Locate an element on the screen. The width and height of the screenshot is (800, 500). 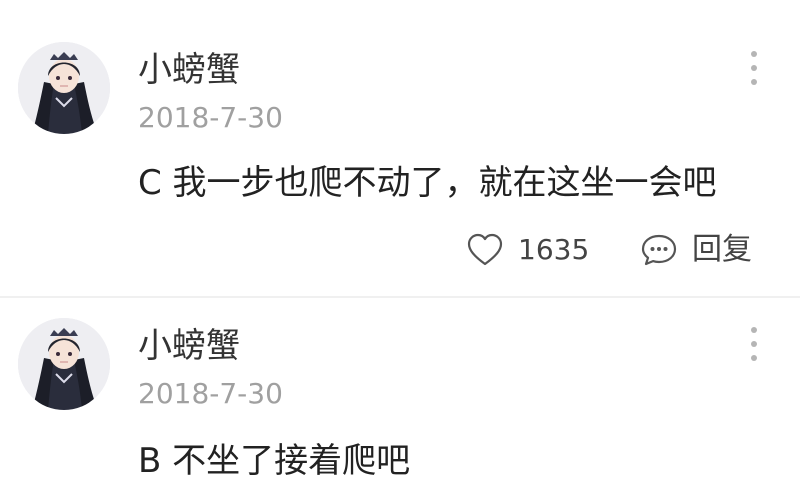
comment-text: B 不坐了接着爬吧 is located at coordinates (274, 461).